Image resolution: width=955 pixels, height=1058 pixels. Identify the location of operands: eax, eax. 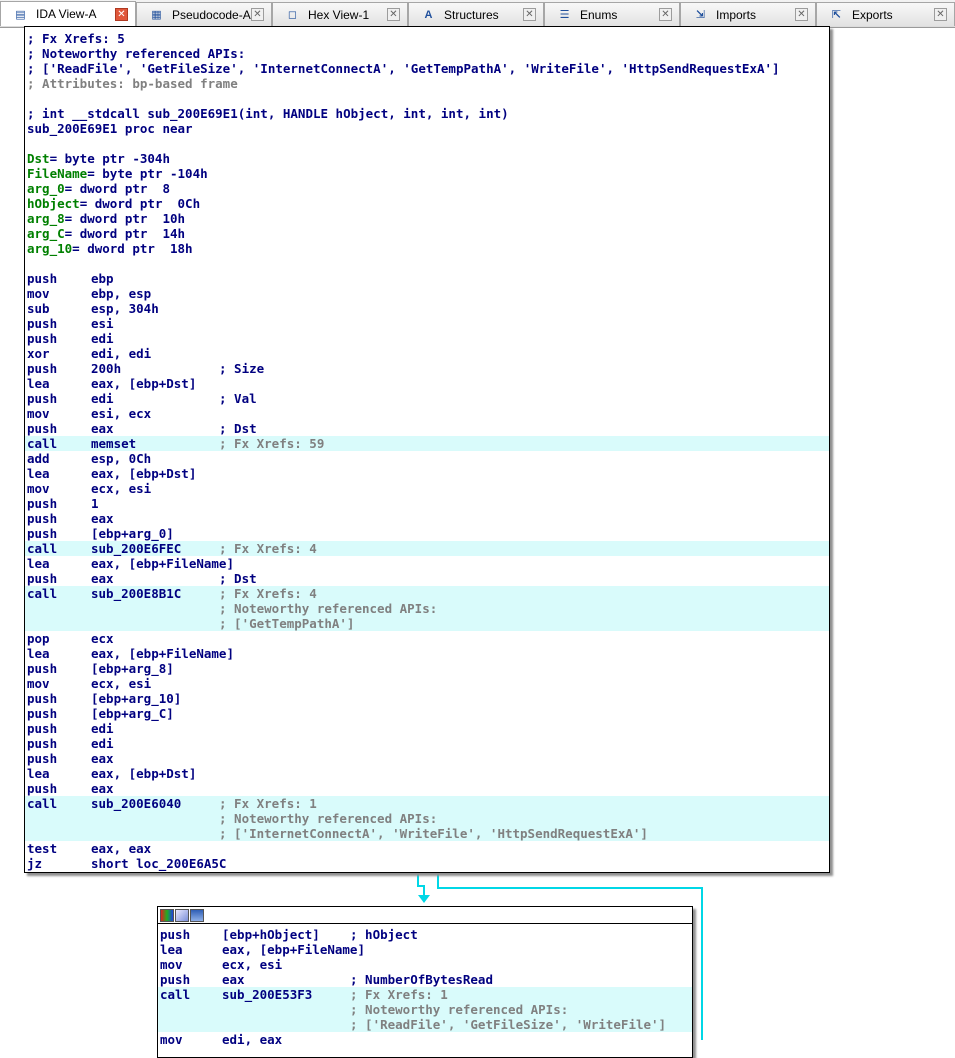
(121, 848).